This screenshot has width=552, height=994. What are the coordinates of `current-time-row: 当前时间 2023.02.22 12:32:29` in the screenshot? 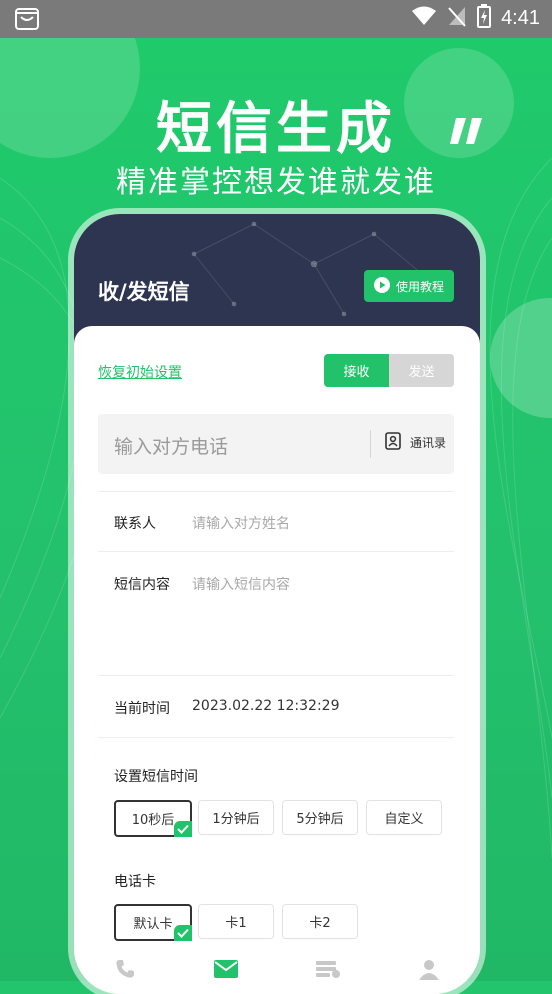 It's located at (276, 706).